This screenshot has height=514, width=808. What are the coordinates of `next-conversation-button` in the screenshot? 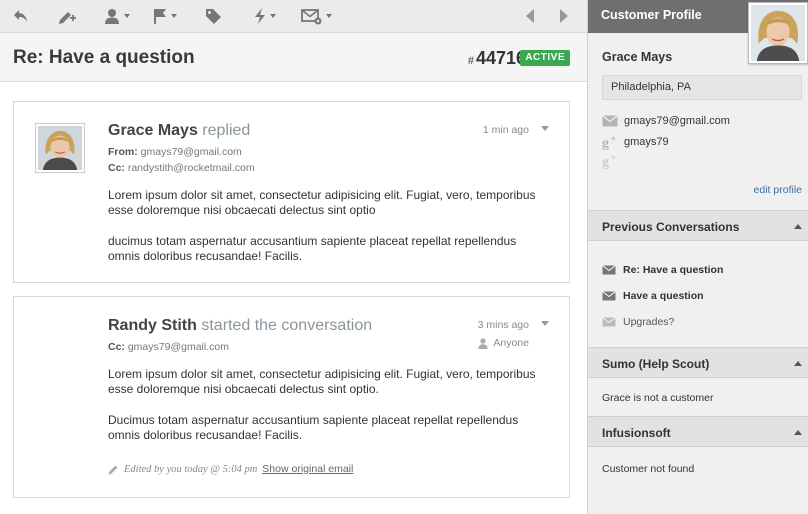 It's located at (564, 16).